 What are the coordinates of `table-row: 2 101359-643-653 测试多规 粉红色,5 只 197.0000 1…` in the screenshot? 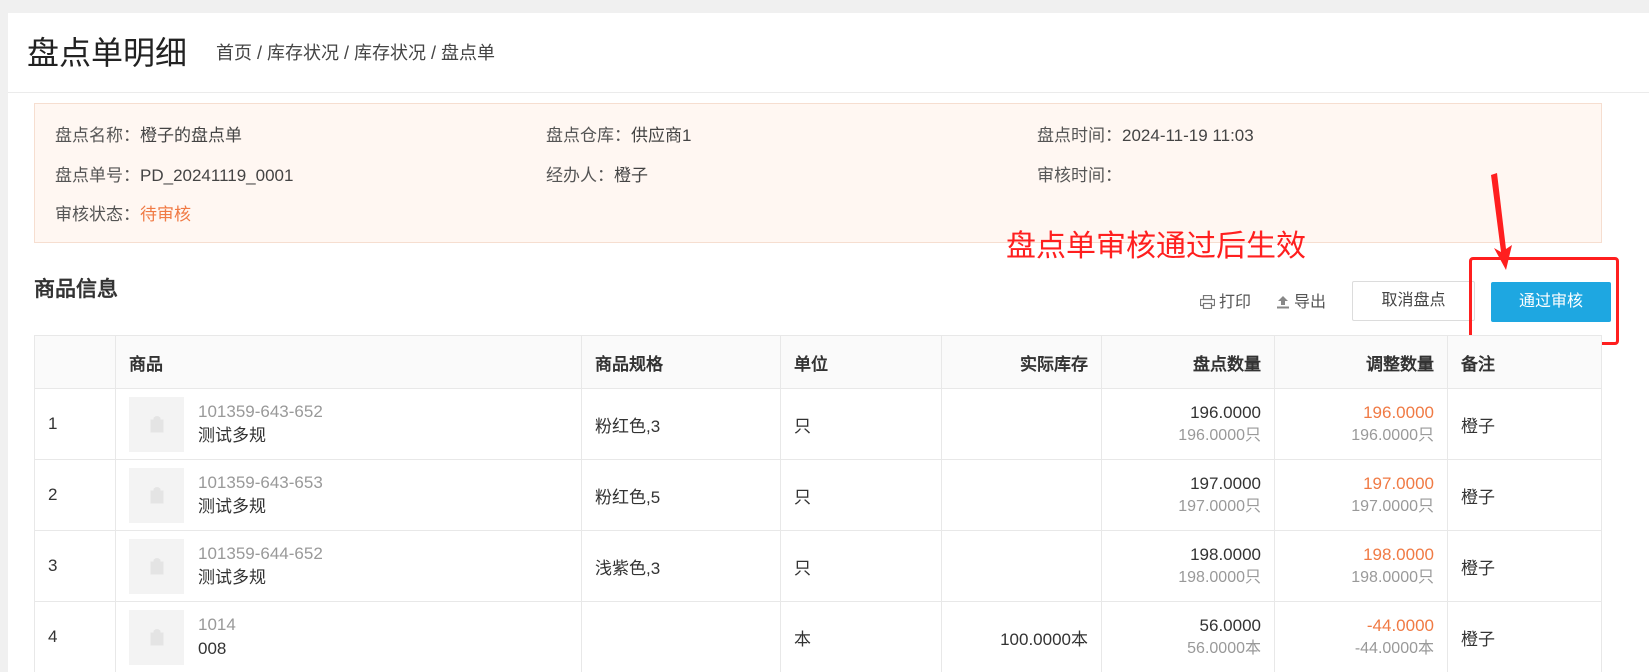 It's located at (818, 495).